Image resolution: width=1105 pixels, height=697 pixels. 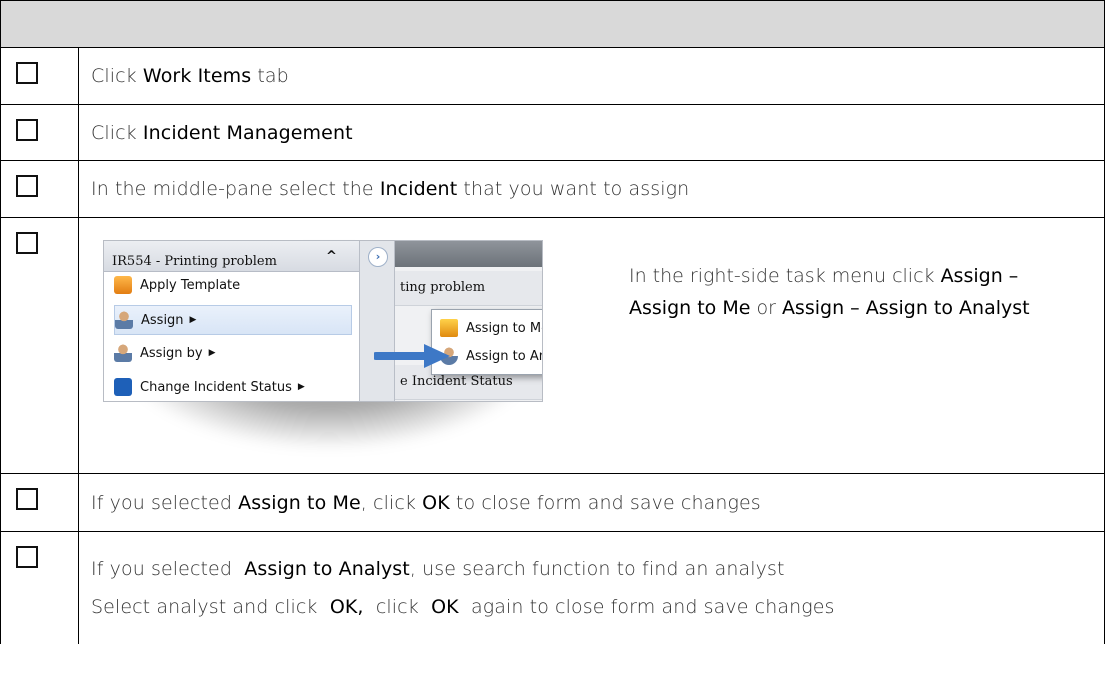 I want to click on step-row-2: Click Incident Management, so click(x=552, y=133).